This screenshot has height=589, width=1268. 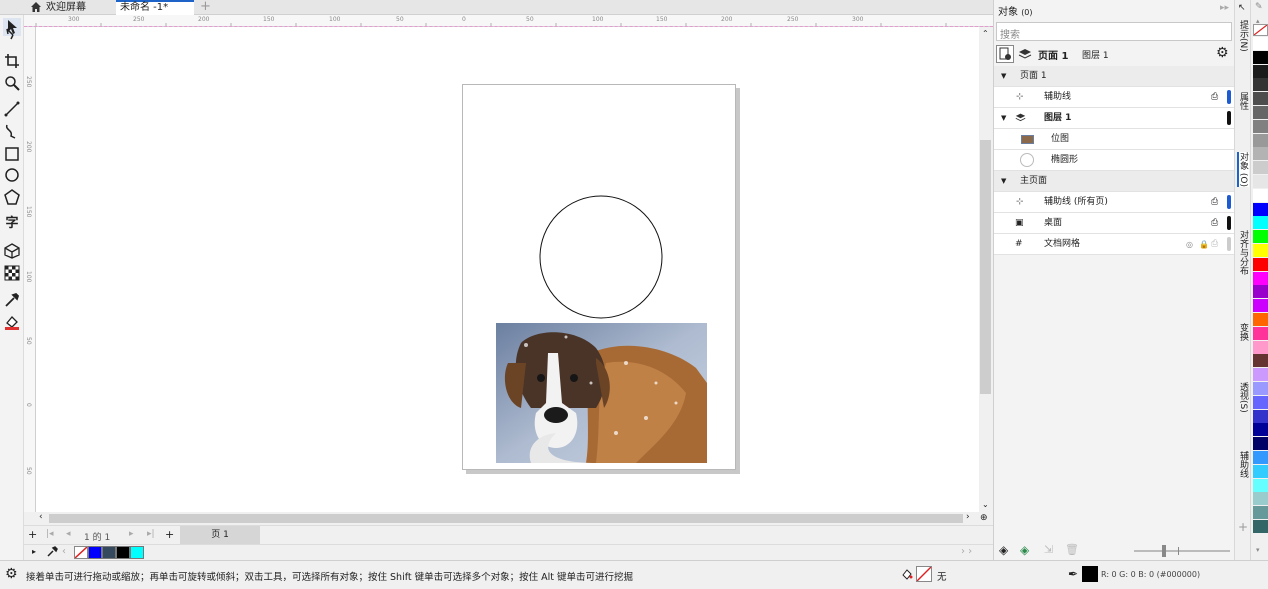 What do you see at coordinates (1189, 244) in the screenshot?
I see `visibility-hidden-icon: ◎` at bounding box center [1189, 244].